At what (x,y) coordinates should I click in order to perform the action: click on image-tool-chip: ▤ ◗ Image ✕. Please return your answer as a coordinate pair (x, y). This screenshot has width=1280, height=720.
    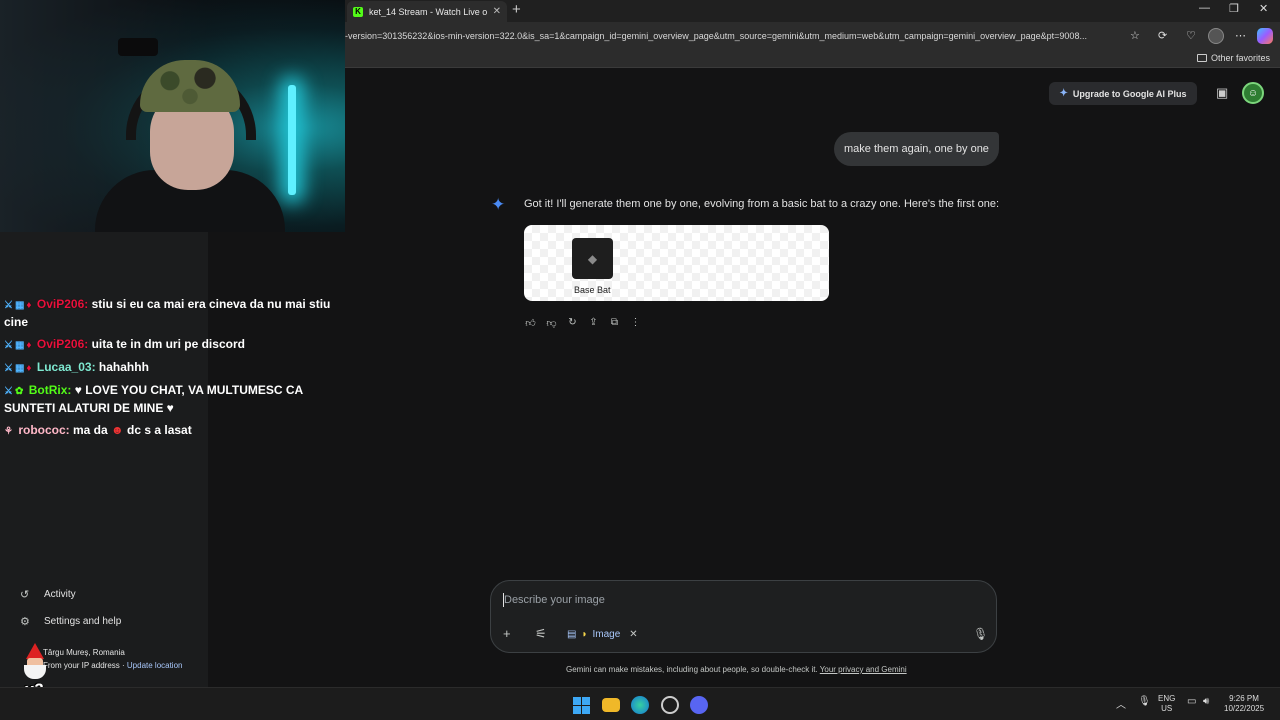
    Looking at the image, I should click on (602, 634).